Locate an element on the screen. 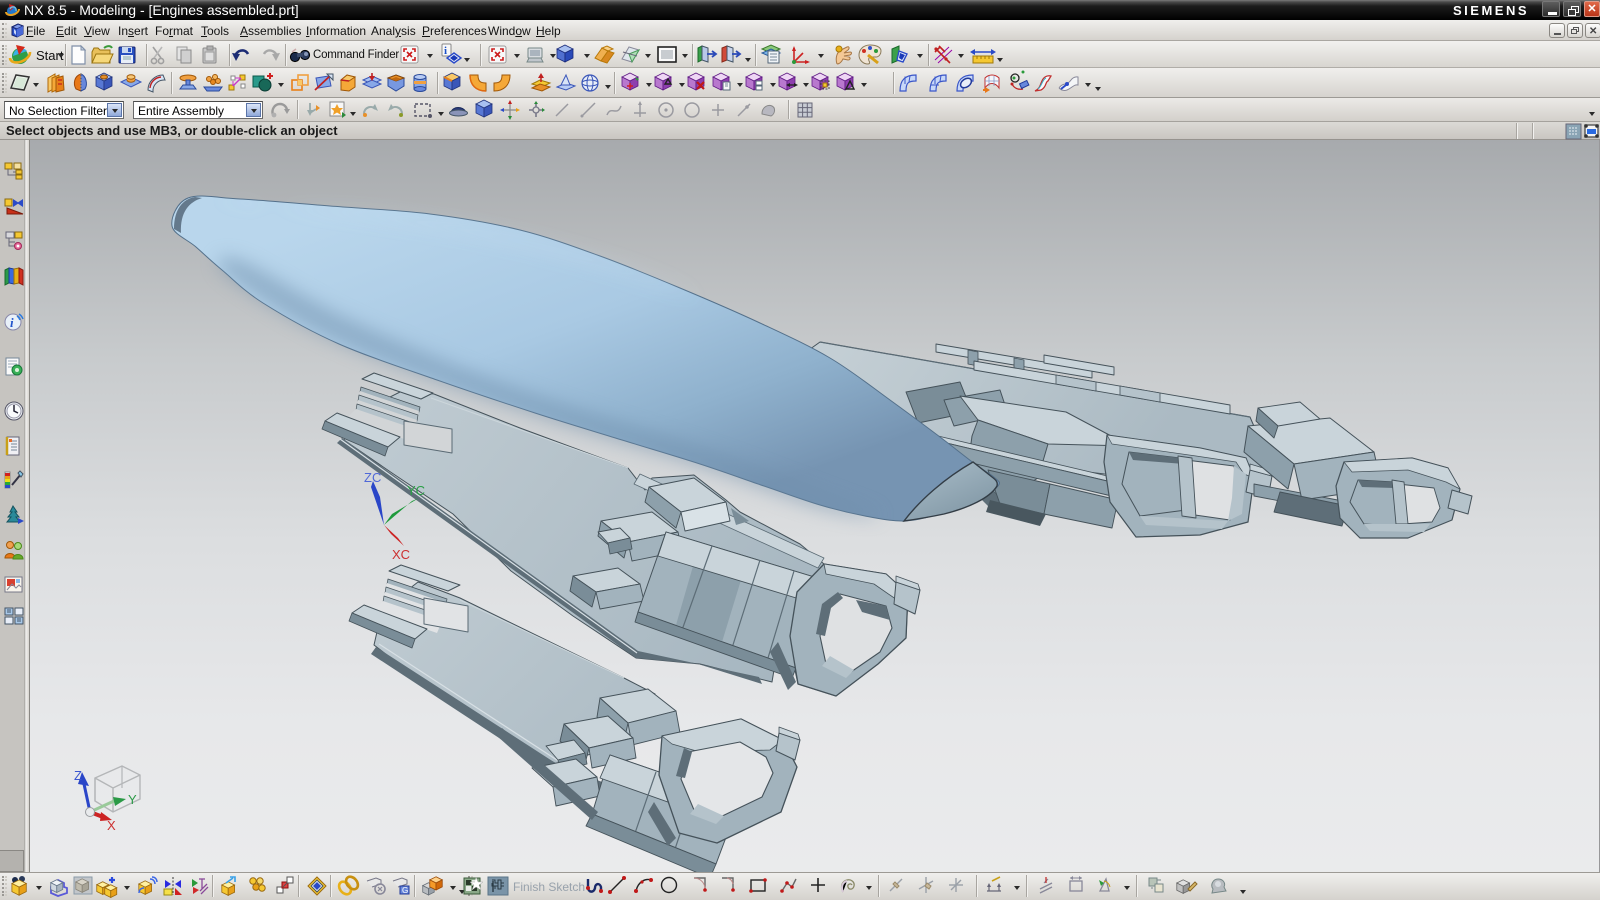 Image resolution: width=1600 pixels, height=900 pixels. svg-text: G is located at coordinates (405, 890).